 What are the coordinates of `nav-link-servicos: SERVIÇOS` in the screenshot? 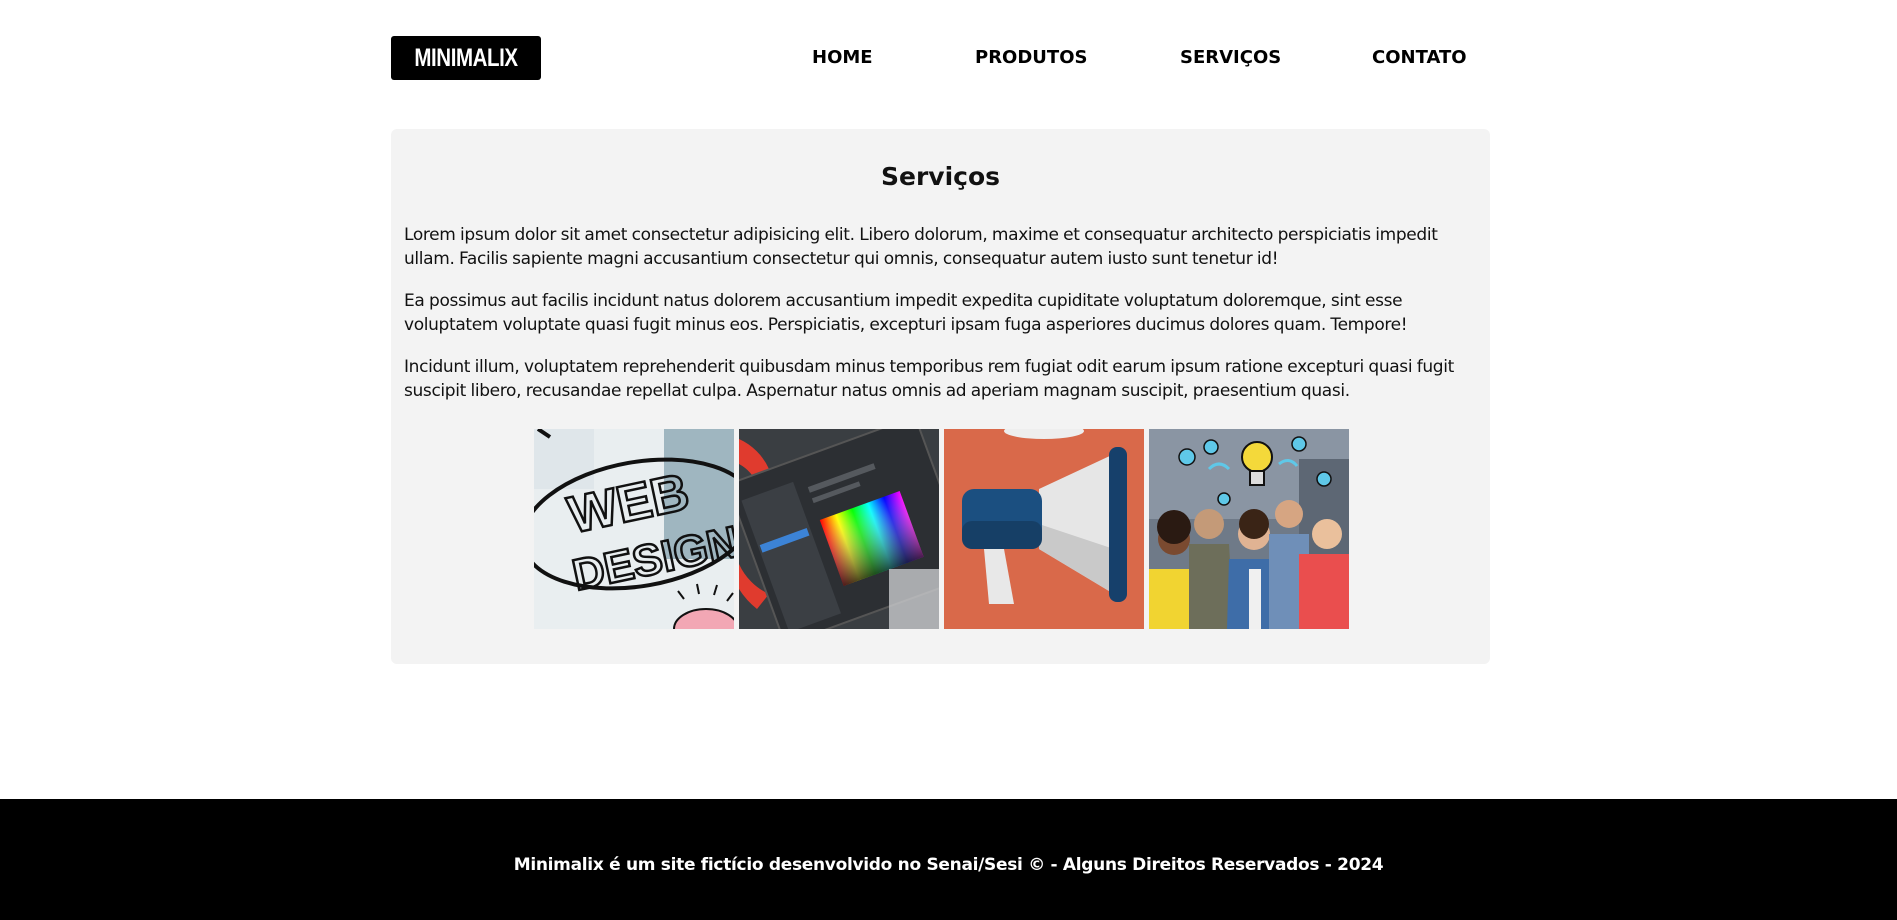 It's located at (1230, 57).